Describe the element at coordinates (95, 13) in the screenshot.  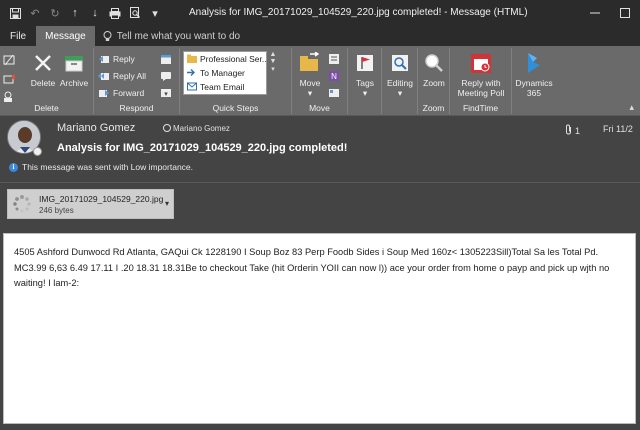
I see `down-arrow-icon: ↓` at that location.